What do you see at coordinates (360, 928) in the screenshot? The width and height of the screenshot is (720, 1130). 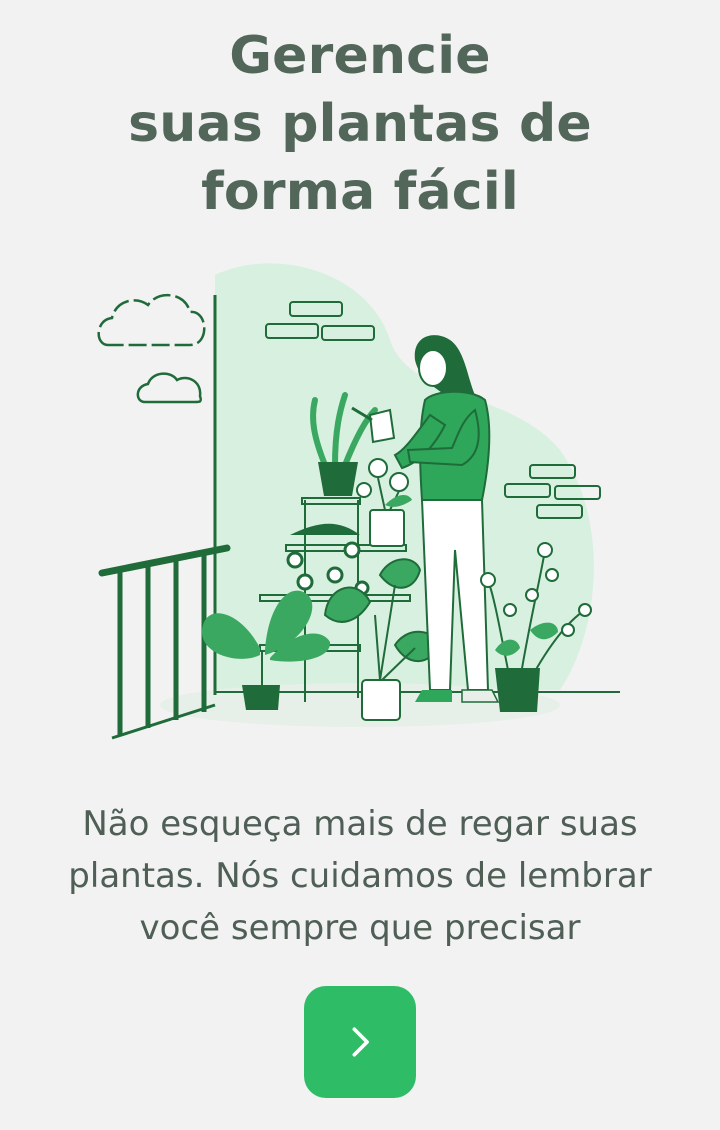 I see `description-line: você sempre que precisar` at bounding box center [360, 928].